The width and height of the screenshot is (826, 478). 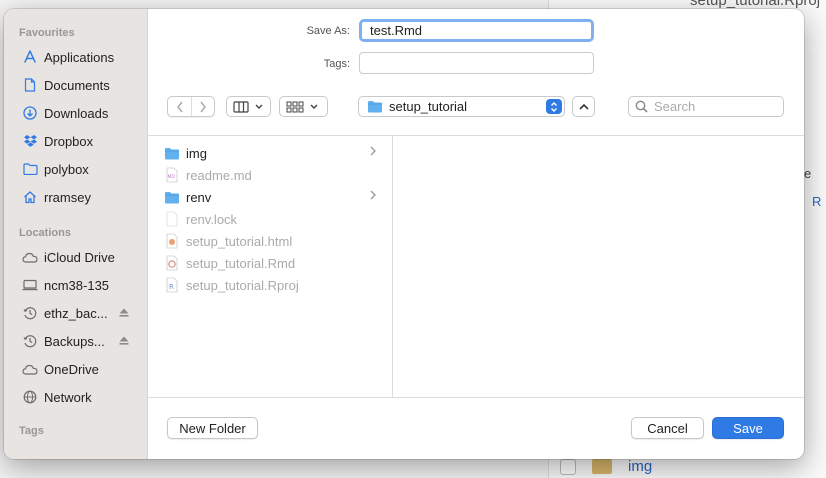 I want to click on favourites-item-dropbox: Dropbox, so click(x=75, y=141).